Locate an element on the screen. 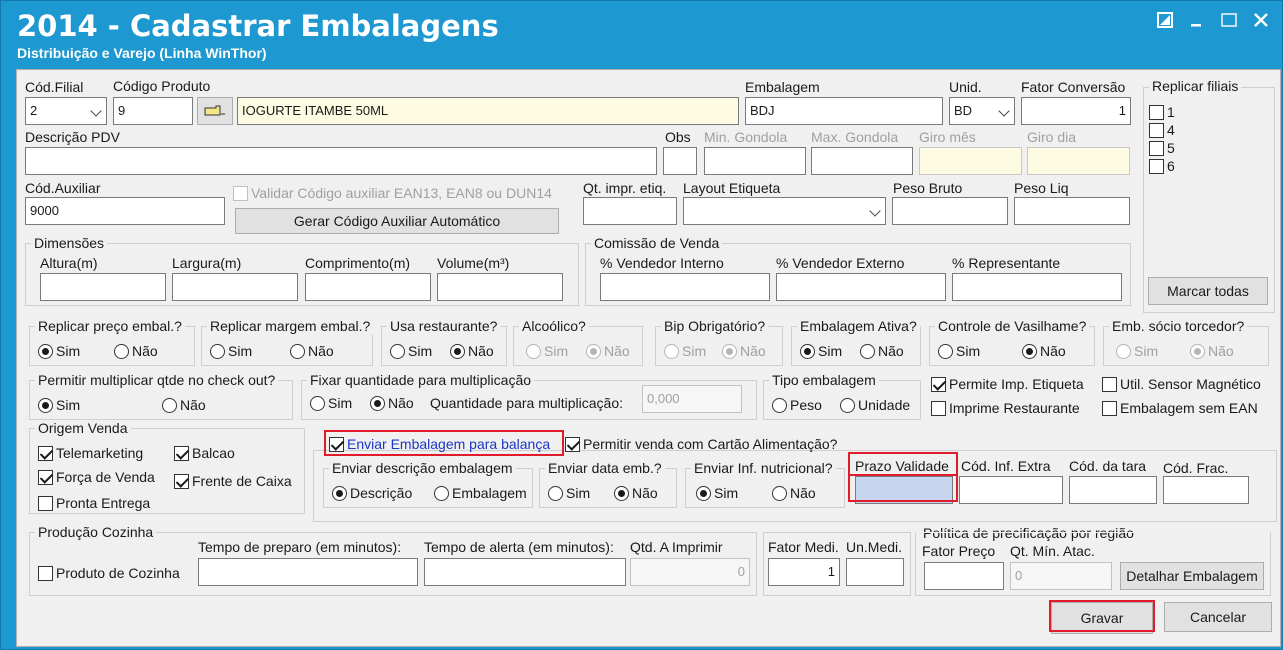  forca-venda-checkbox: Força de Venda is located at coordinates (96, 477).